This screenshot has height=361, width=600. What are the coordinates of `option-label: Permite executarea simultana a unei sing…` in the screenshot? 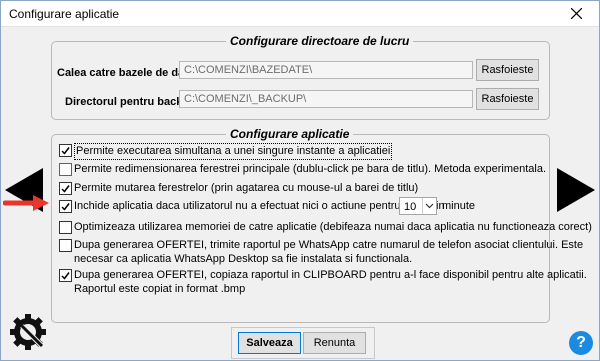 It's located at (233, 151).